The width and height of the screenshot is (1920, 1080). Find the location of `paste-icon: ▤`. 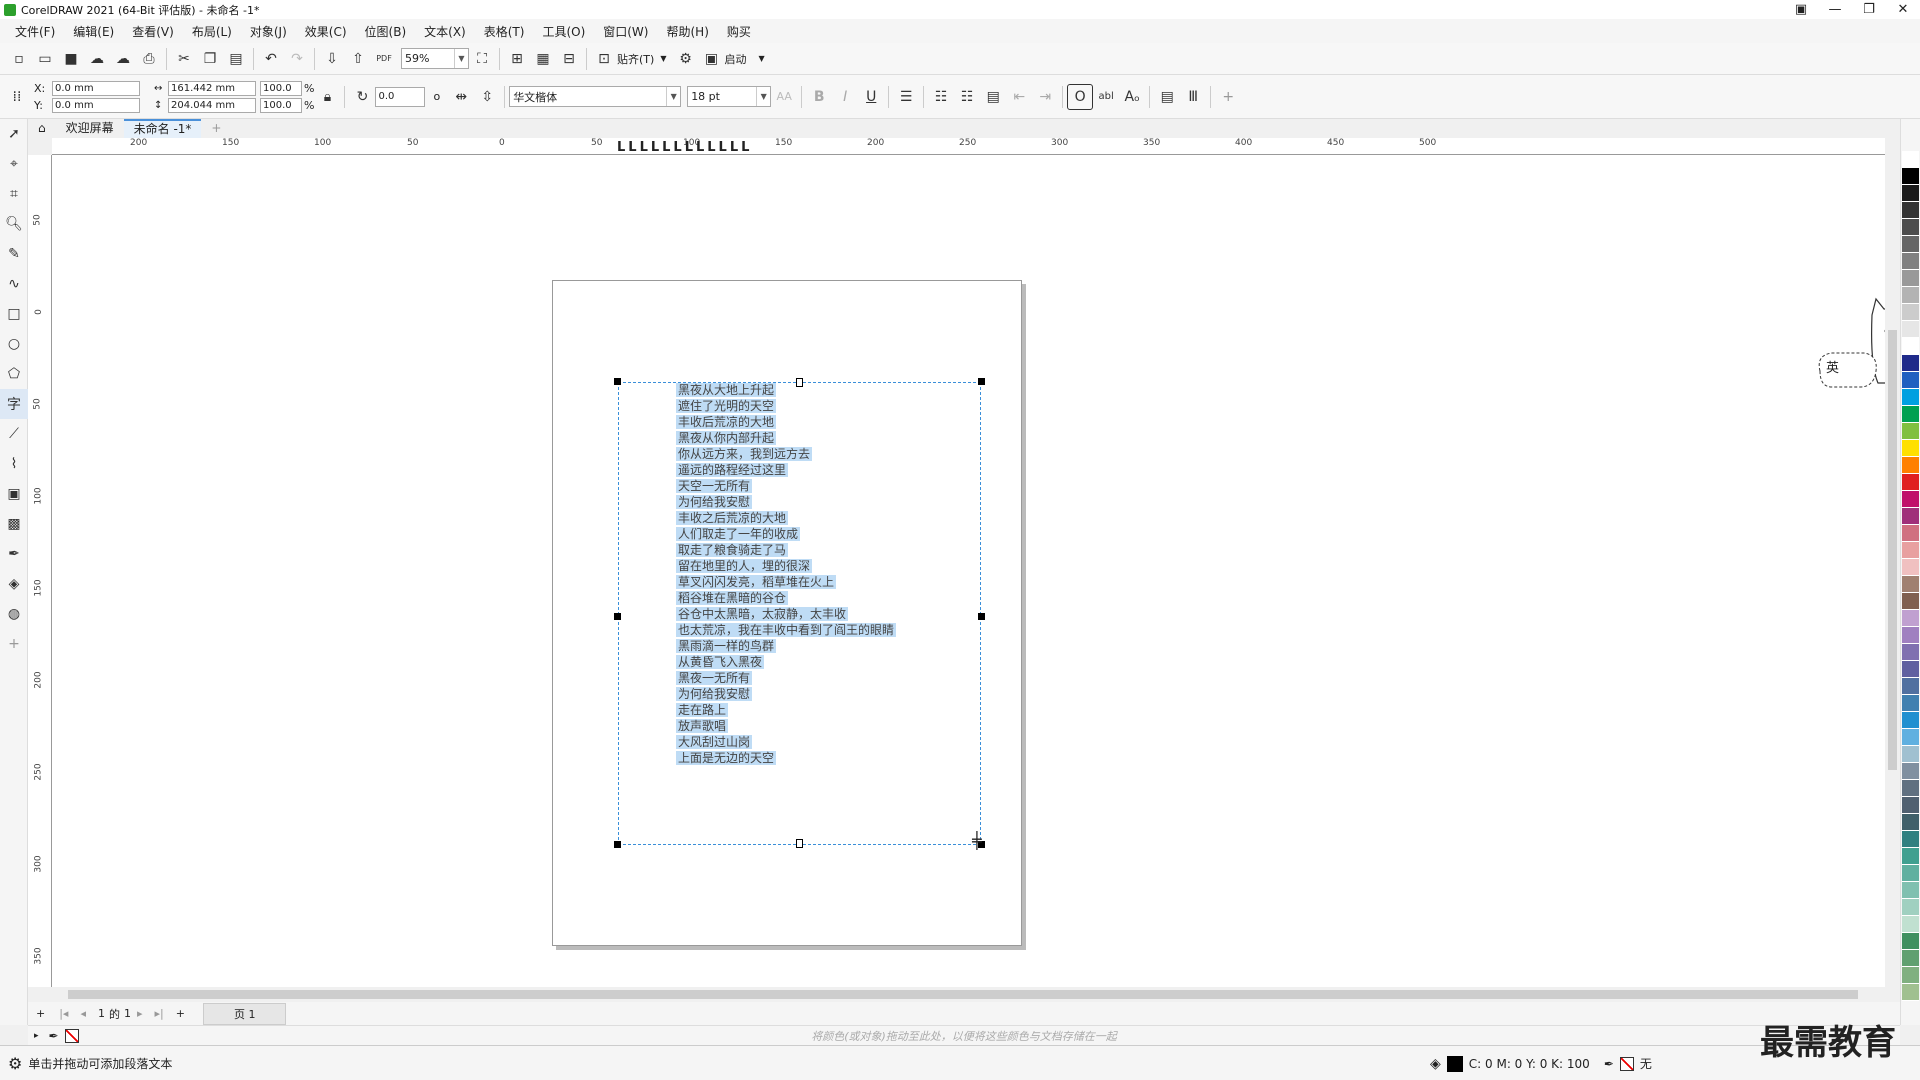

paste-icon: ▤ is located at coordinates (236, 59).